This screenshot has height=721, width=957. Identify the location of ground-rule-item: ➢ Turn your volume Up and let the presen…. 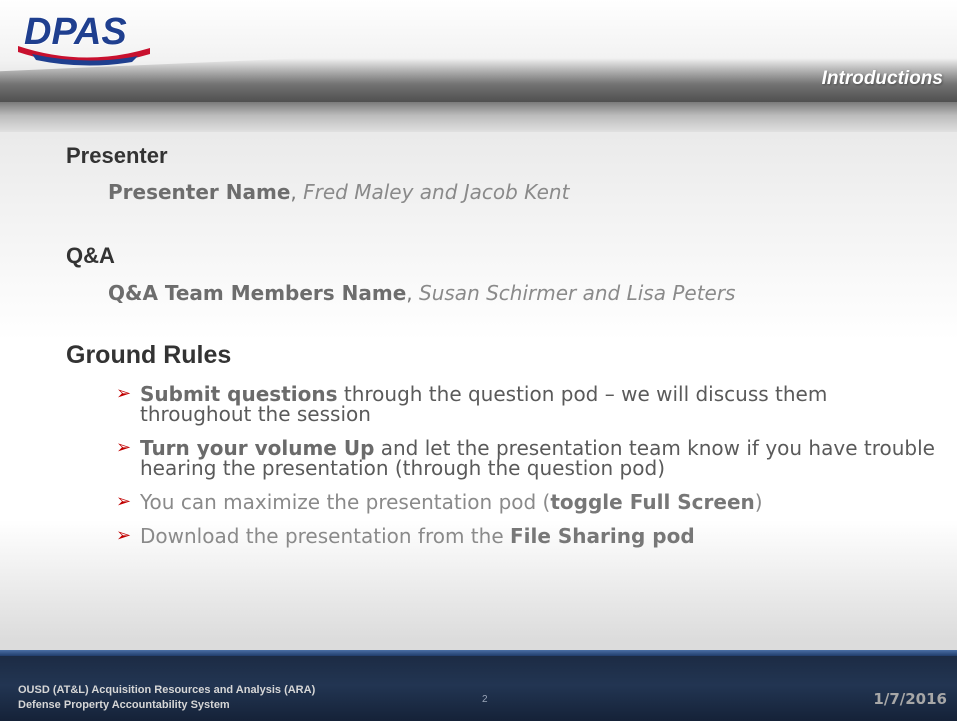
(526, 458).